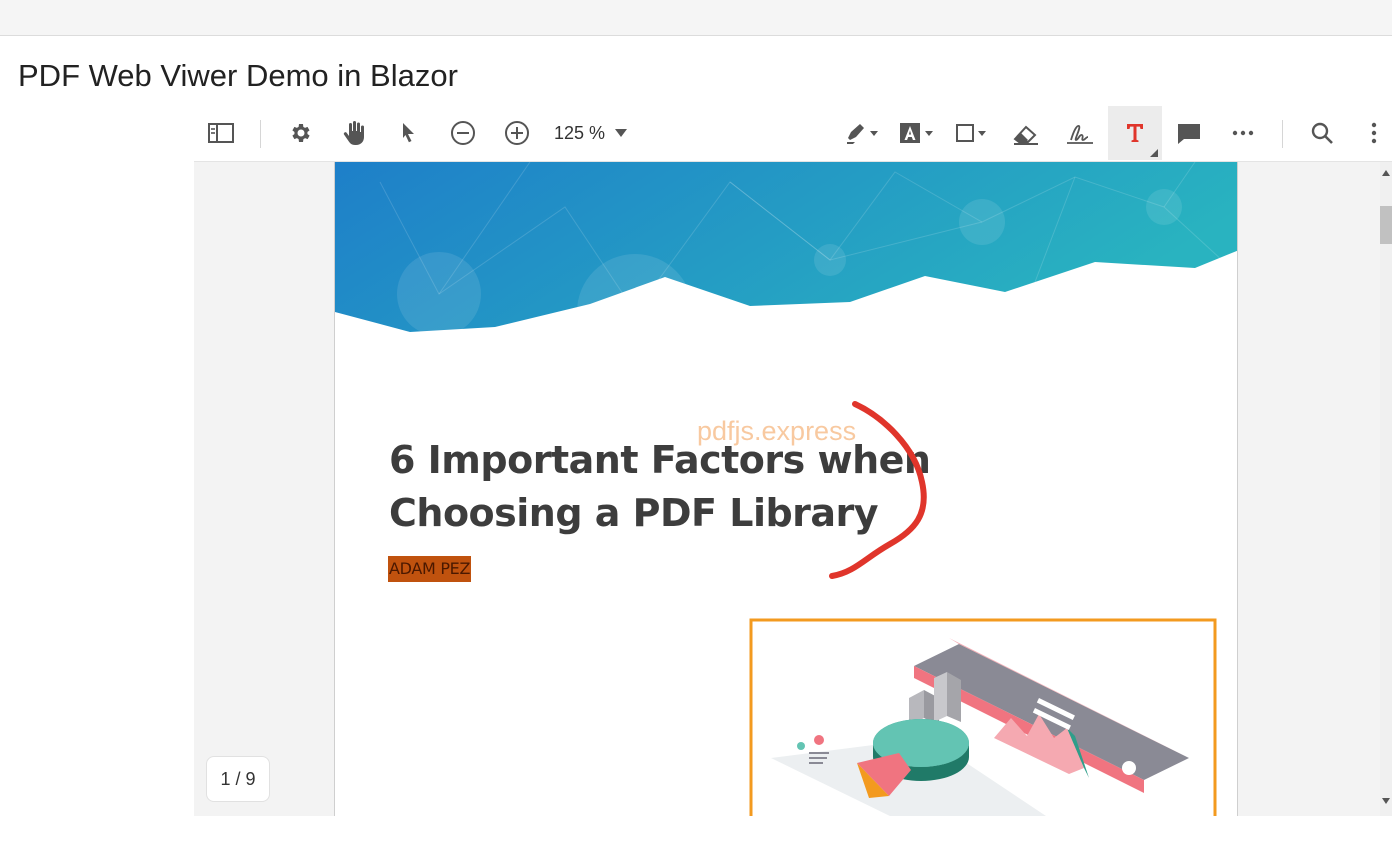 This screenshot has height=856, width=1392. I want to click on sidebar-toggle-button, so click(221, 133).